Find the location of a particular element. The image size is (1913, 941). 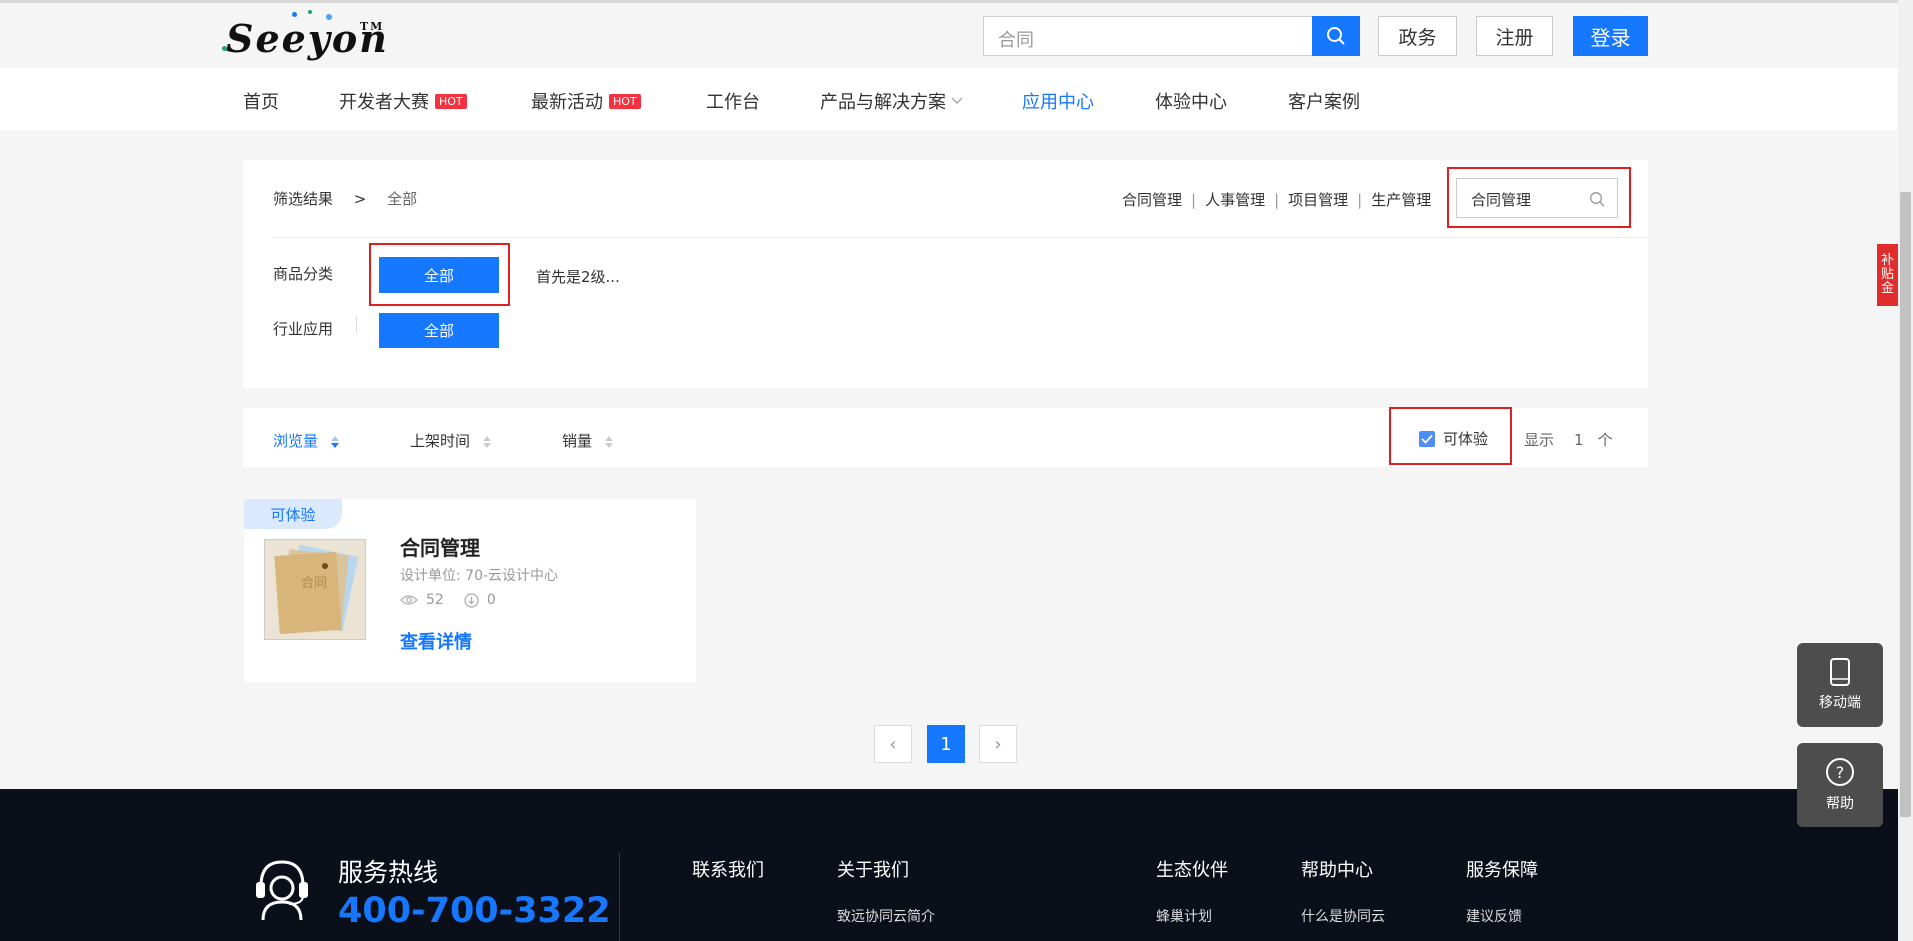

nav-customer-cases: 客户案例 is located at coordinates (1324, 101).